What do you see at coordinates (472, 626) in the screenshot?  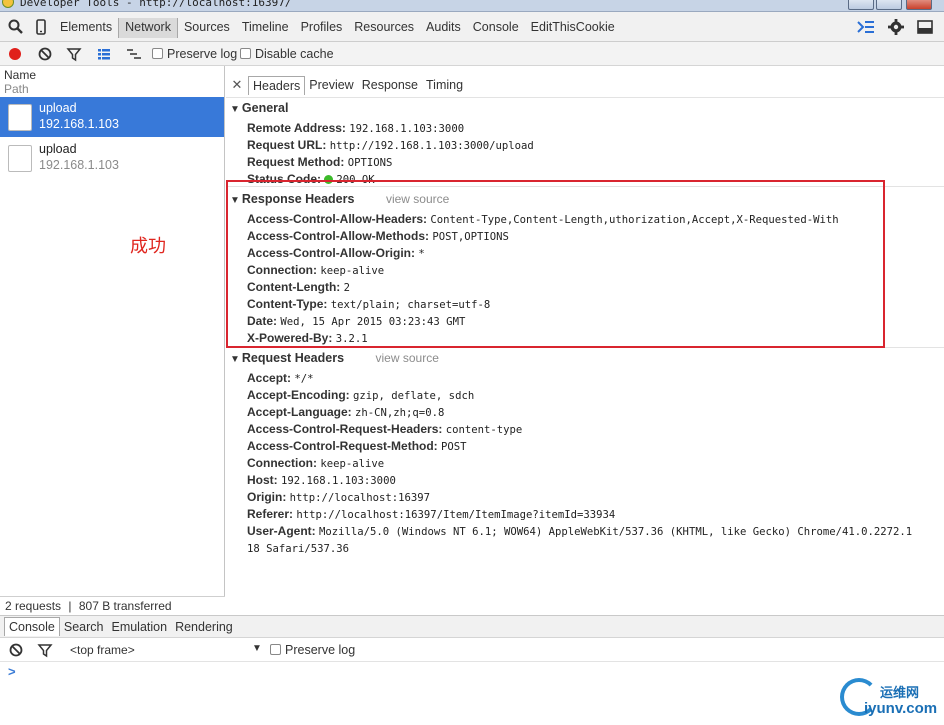 I see `drawer-tabs: Console Search Emulation Rendering` at bounding box center [472, 626].